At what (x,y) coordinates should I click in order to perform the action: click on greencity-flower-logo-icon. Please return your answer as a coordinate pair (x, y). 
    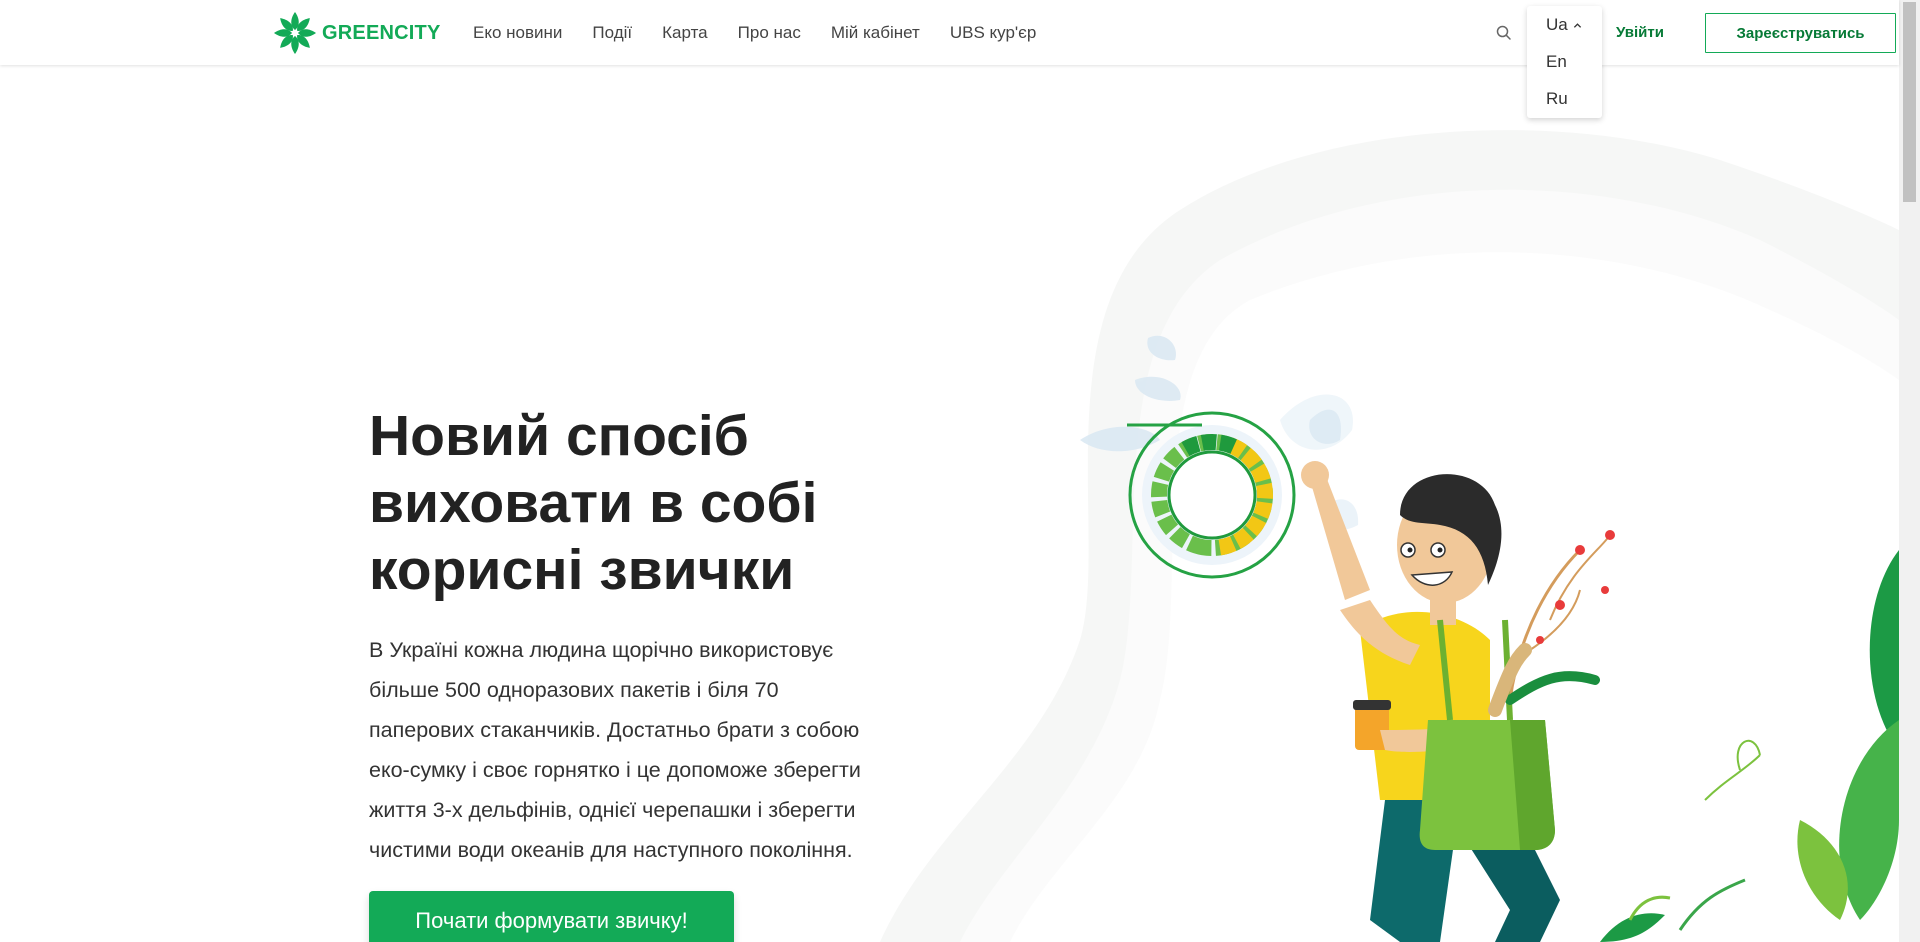
    Looking at the image, I should click on (295, 33).